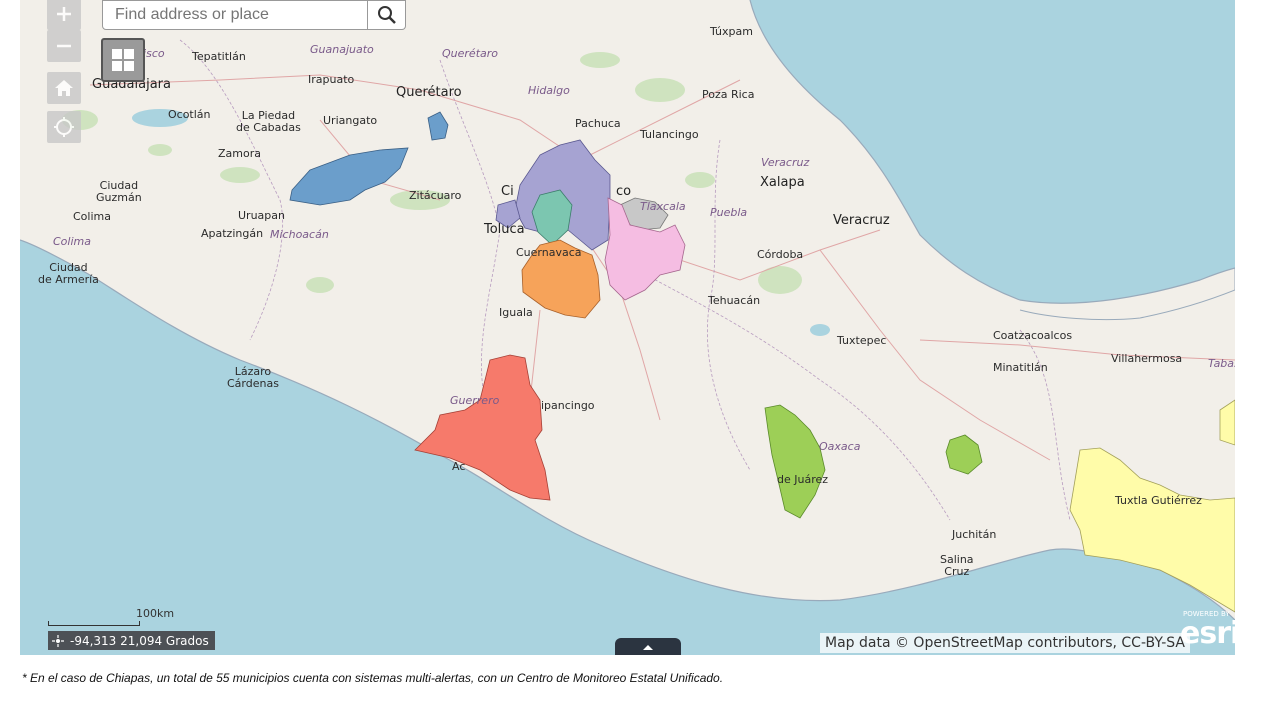 The image size is (1280, 720). Describe the element at coordinates (507, 191) in the screenshot. I see `place-label: Ci` at that location.